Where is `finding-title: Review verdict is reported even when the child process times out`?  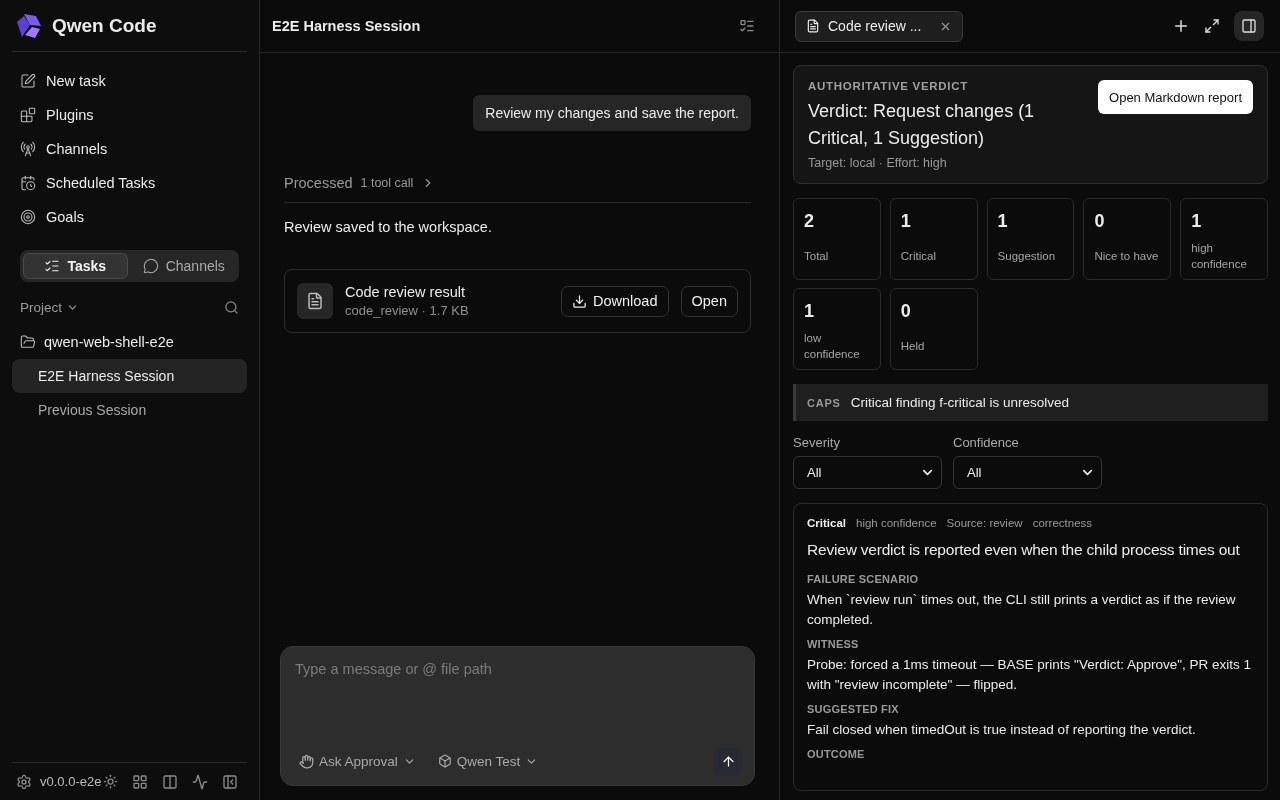
finding-title: Review verdict is reported even when the child process times out is located at coordinates (1024, 550).